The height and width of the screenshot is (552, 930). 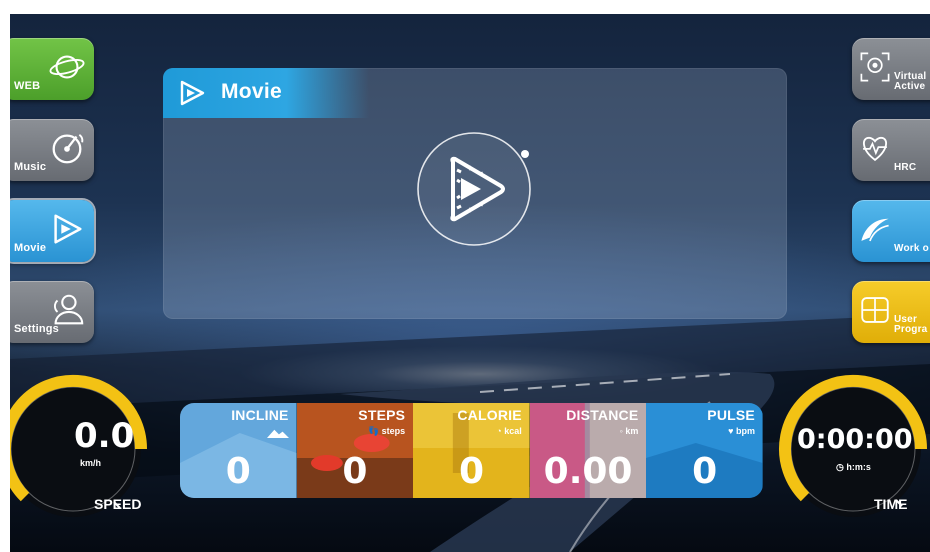 I want to click on stat-pulse-value: 0, so click(x=705, y=471).